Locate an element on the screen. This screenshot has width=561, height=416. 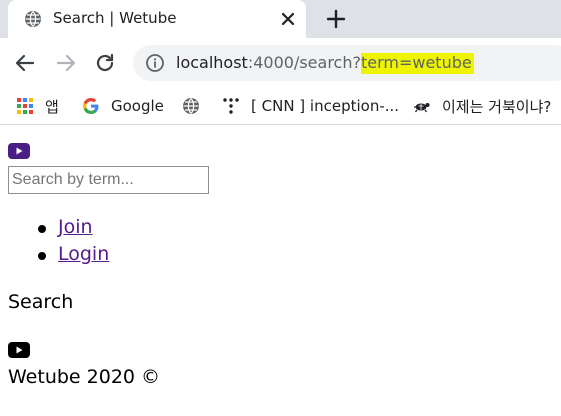
plus-icon is located at coordinates (336, 19).